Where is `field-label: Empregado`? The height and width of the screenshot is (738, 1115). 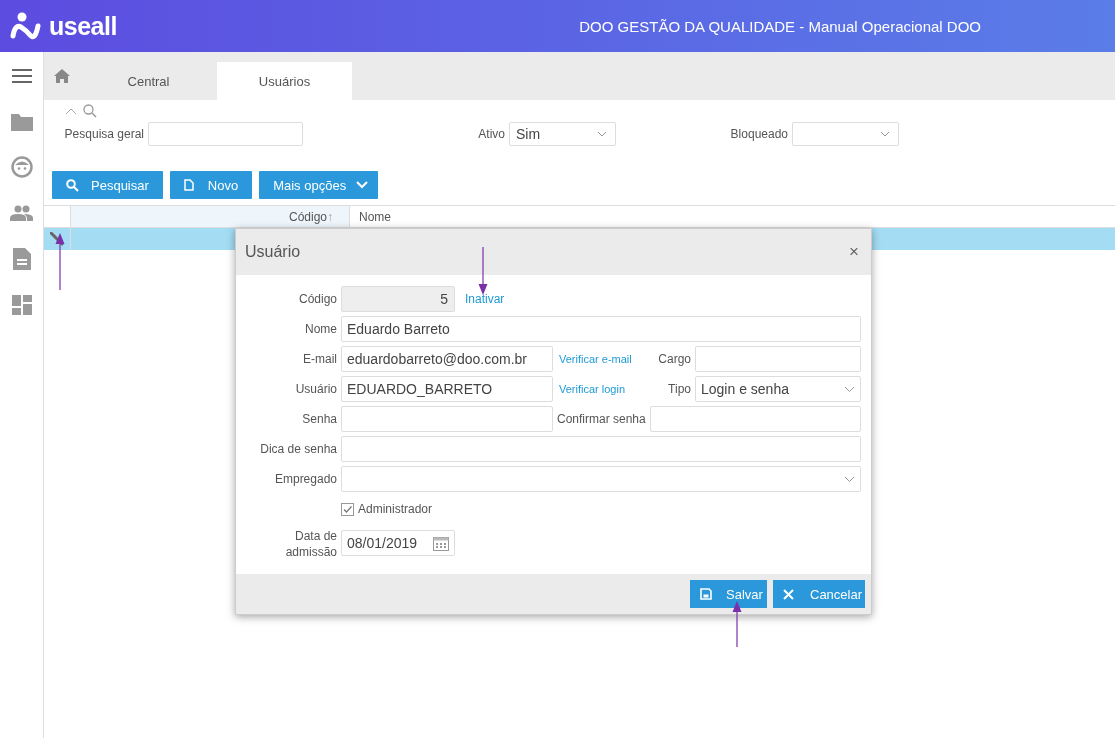
field-label: Empregado is located at coordinates (305, 479).